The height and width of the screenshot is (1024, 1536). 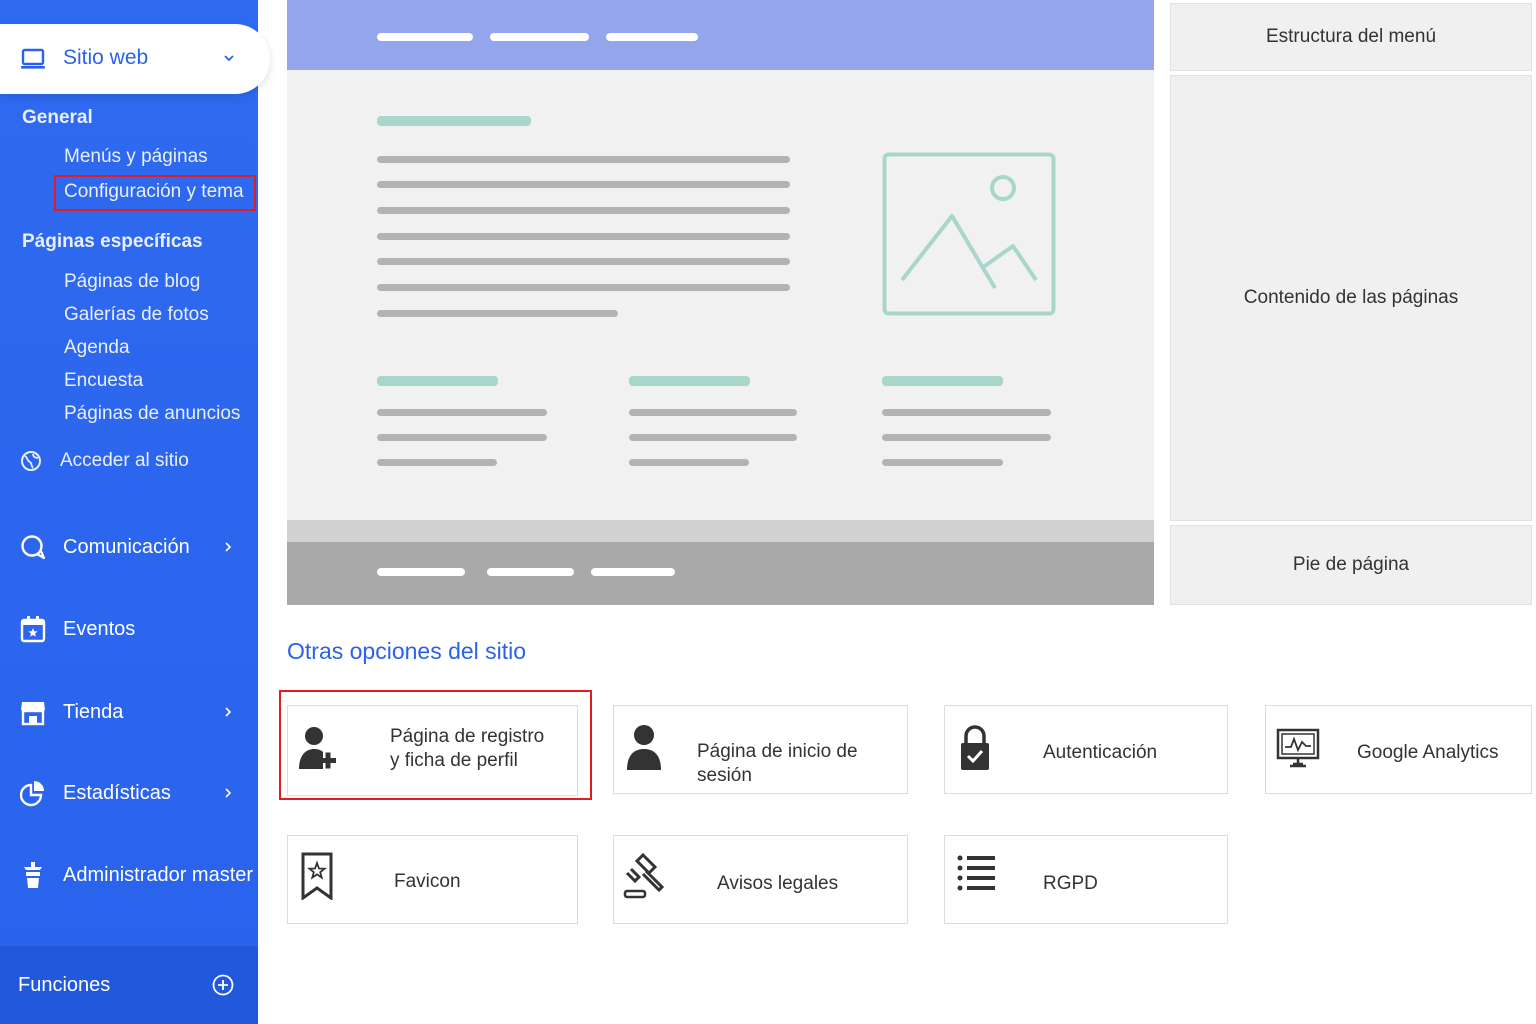 What do you see at coordinates (130, 712) in the screenshot?
I see `nav-store: Tienda` at bounding box center [130, 712].